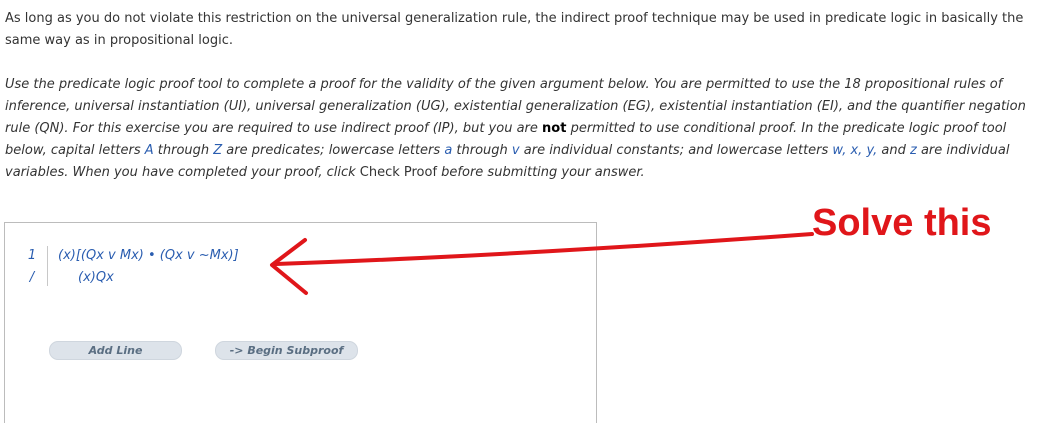 This screenshot has height=423, width=1045. What do you see at coordinates (218, 150) in the screenshot?
I see `letter-Z: Z` at bounding box center [218, 150].